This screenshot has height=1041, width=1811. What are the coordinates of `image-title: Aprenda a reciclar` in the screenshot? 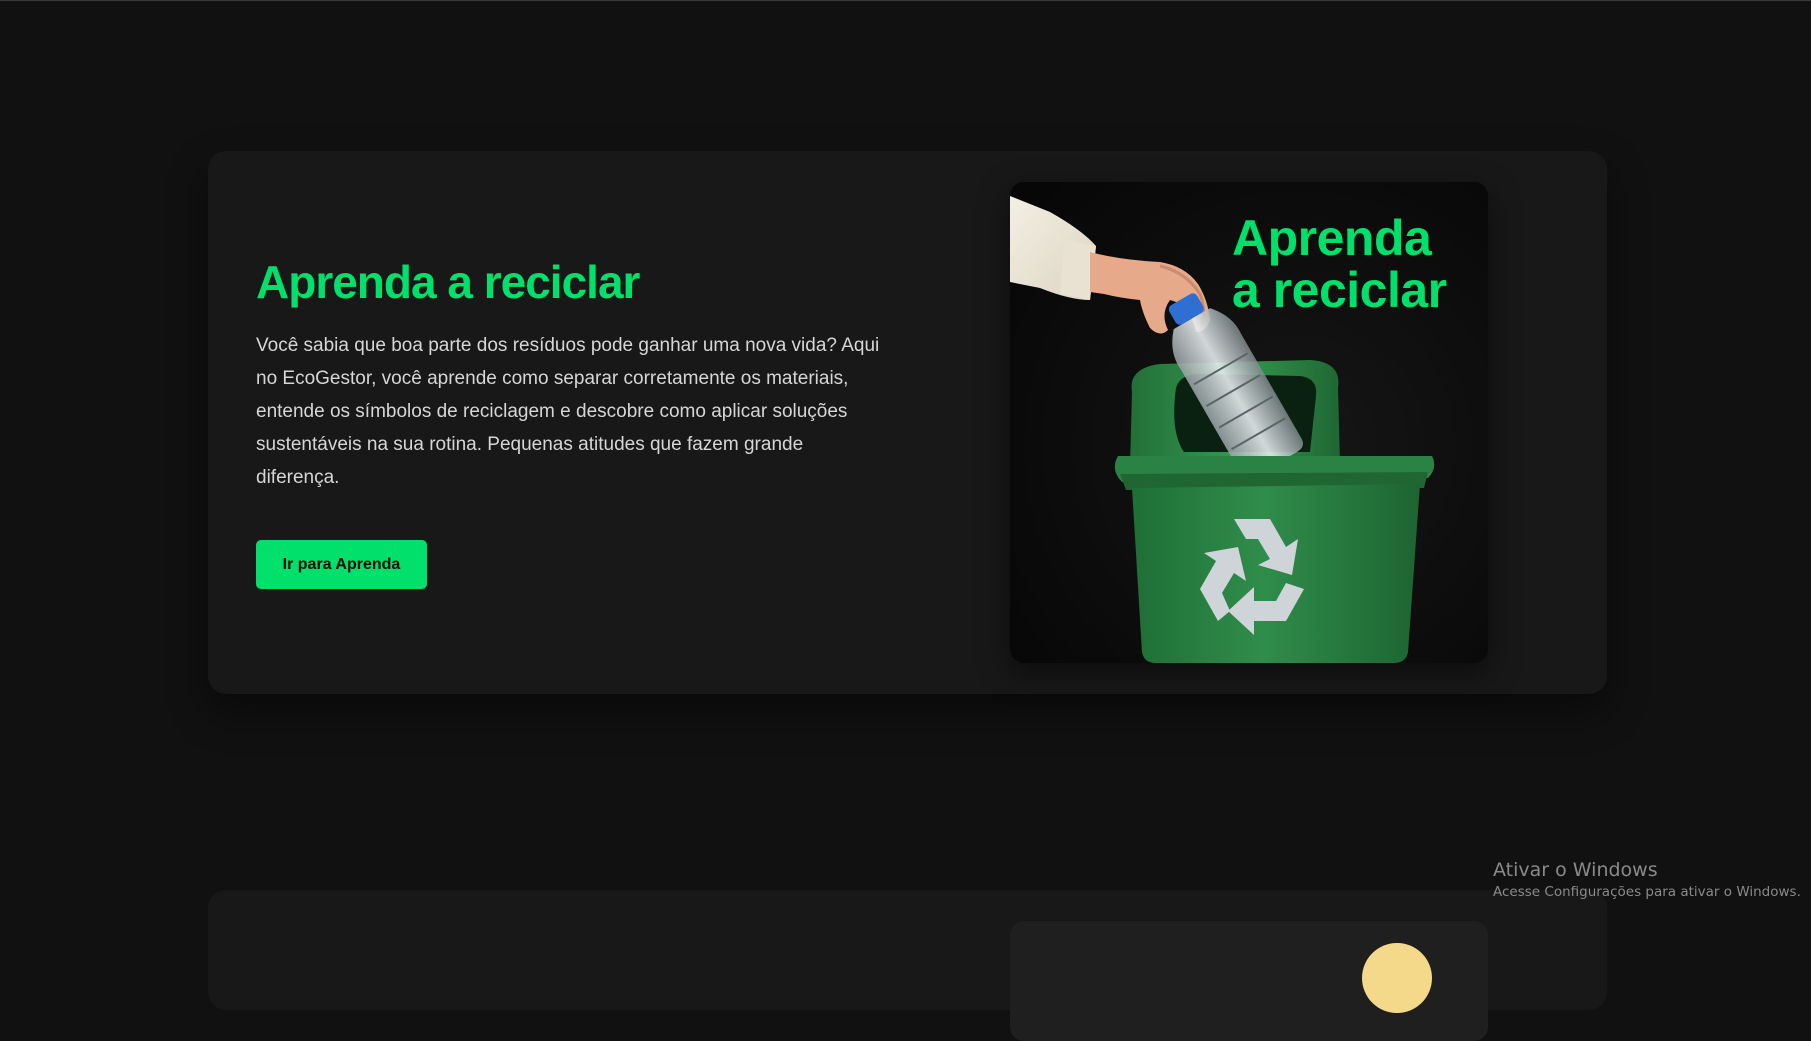 It's located at (1339, 264).